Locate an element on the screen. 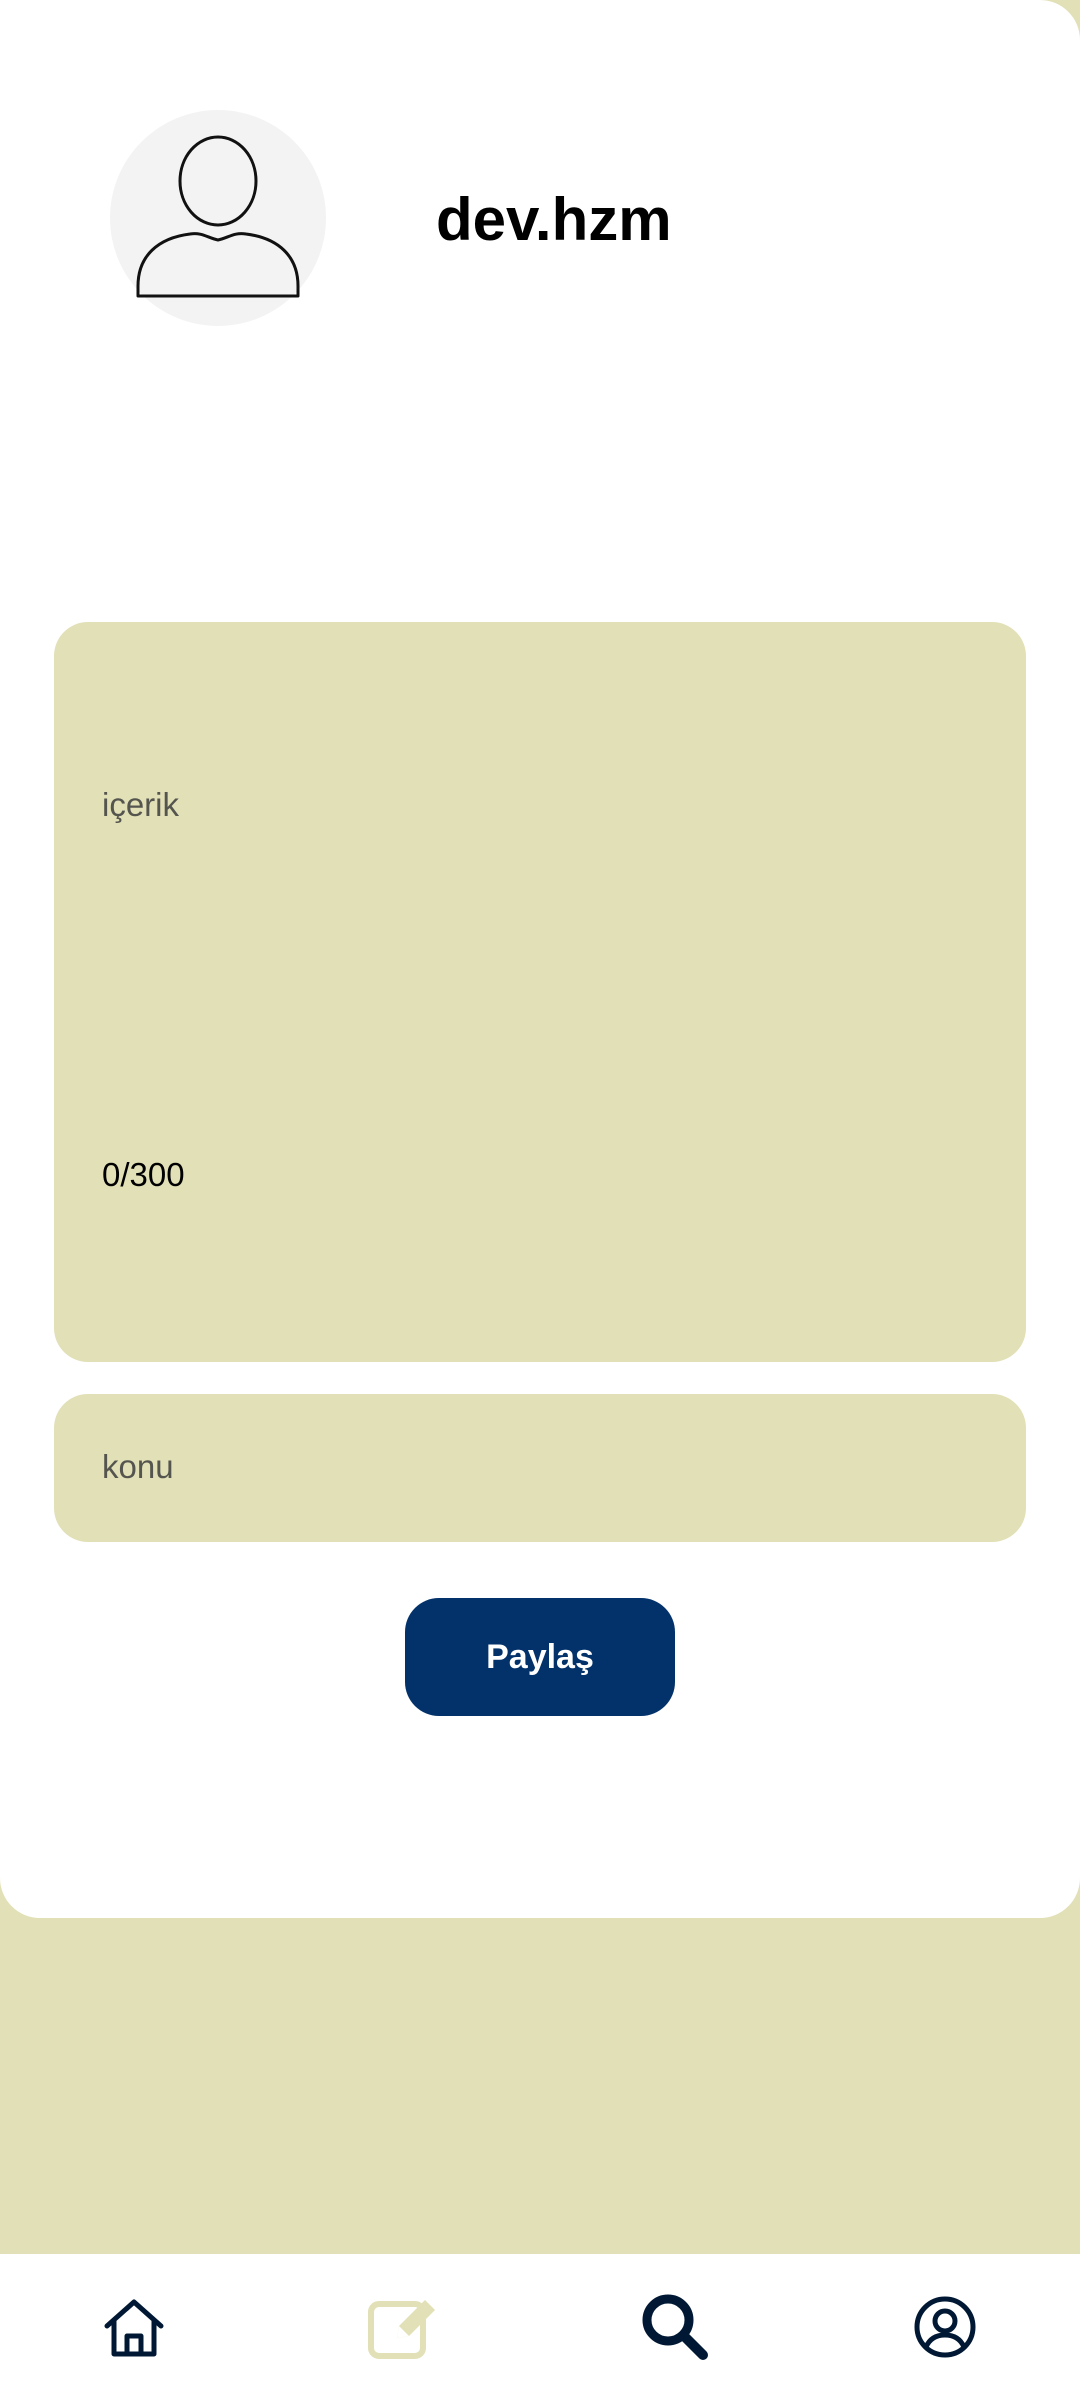 This screenshot has height=2400, width=1080. home-icon is located at coordinates (134, 2328).